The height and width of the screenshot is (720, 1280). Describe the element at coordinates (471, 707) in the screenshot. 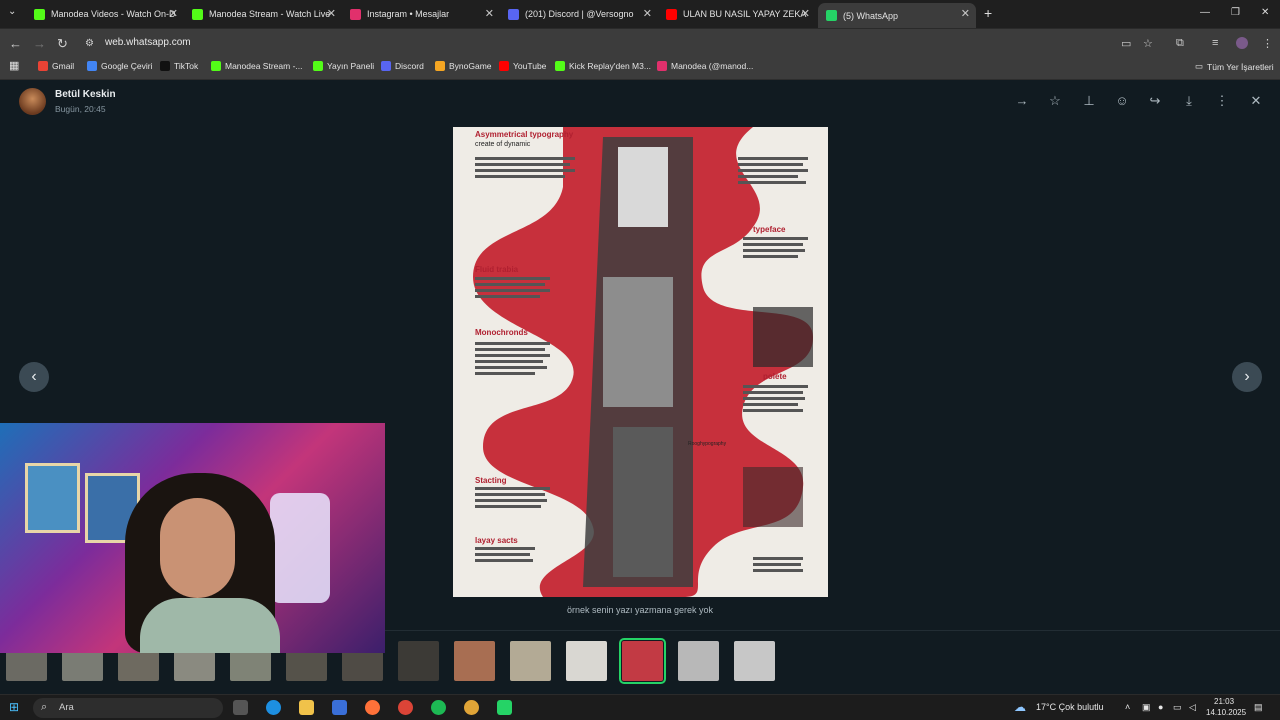

I see `chrome-active-icon` at that location.